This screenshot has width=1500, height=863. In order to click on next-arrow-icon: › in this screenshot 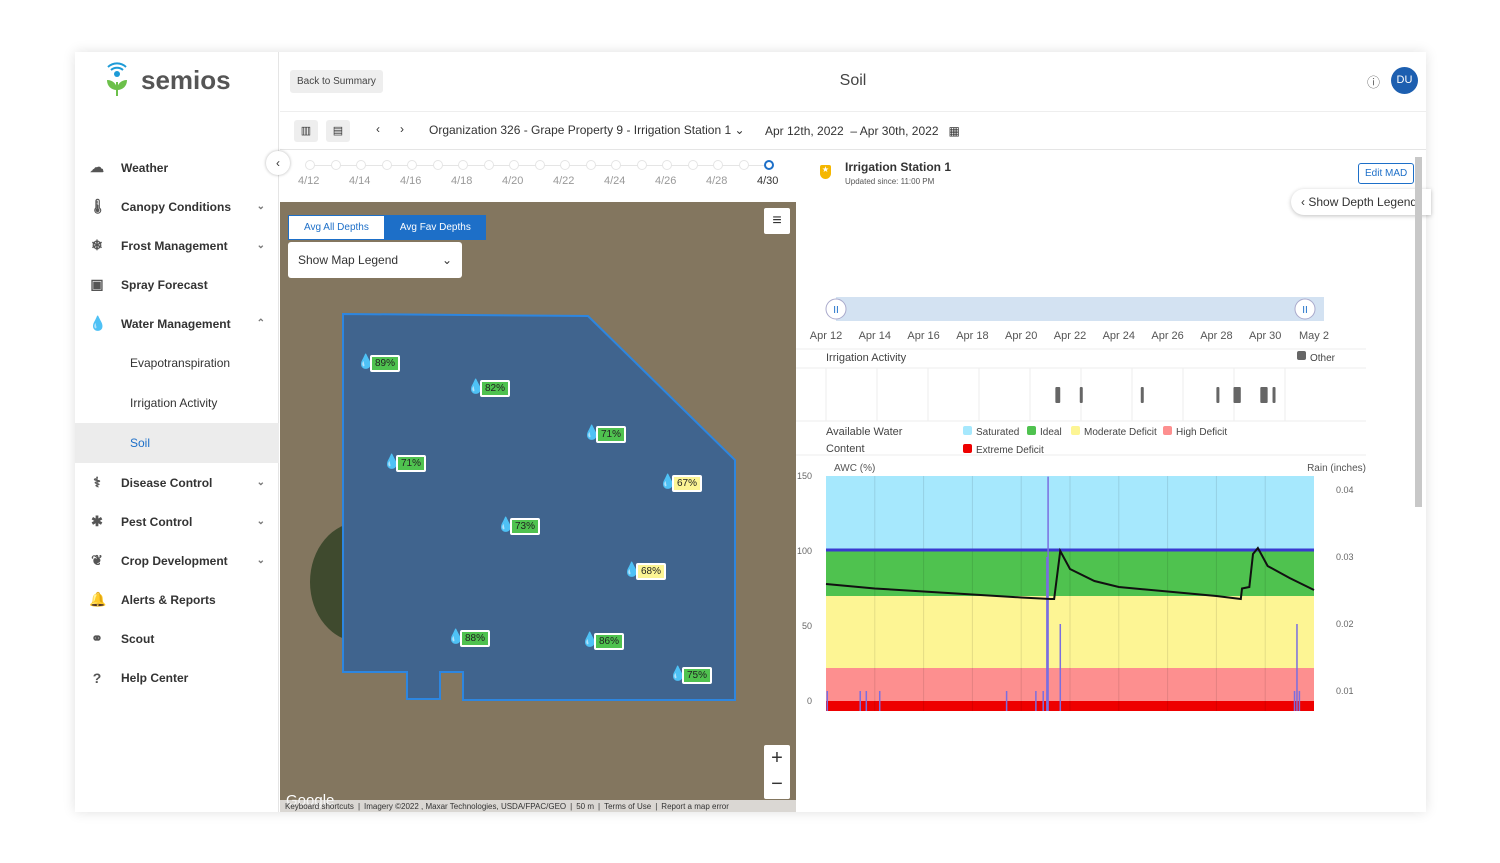, I will do `click(402, 129)`.